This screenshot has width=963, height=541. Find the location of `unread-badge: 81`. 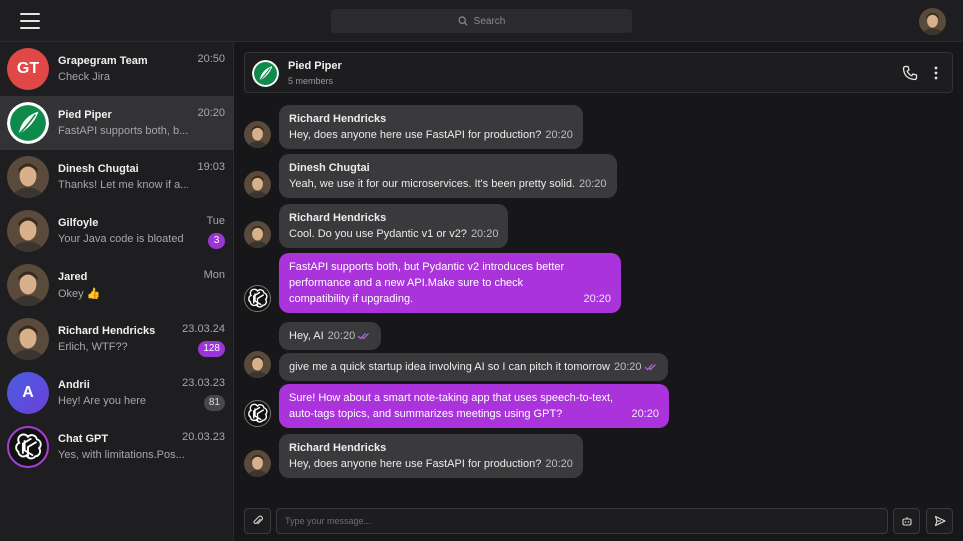

unread-badge: 81 is located at coordinates (214, 403).